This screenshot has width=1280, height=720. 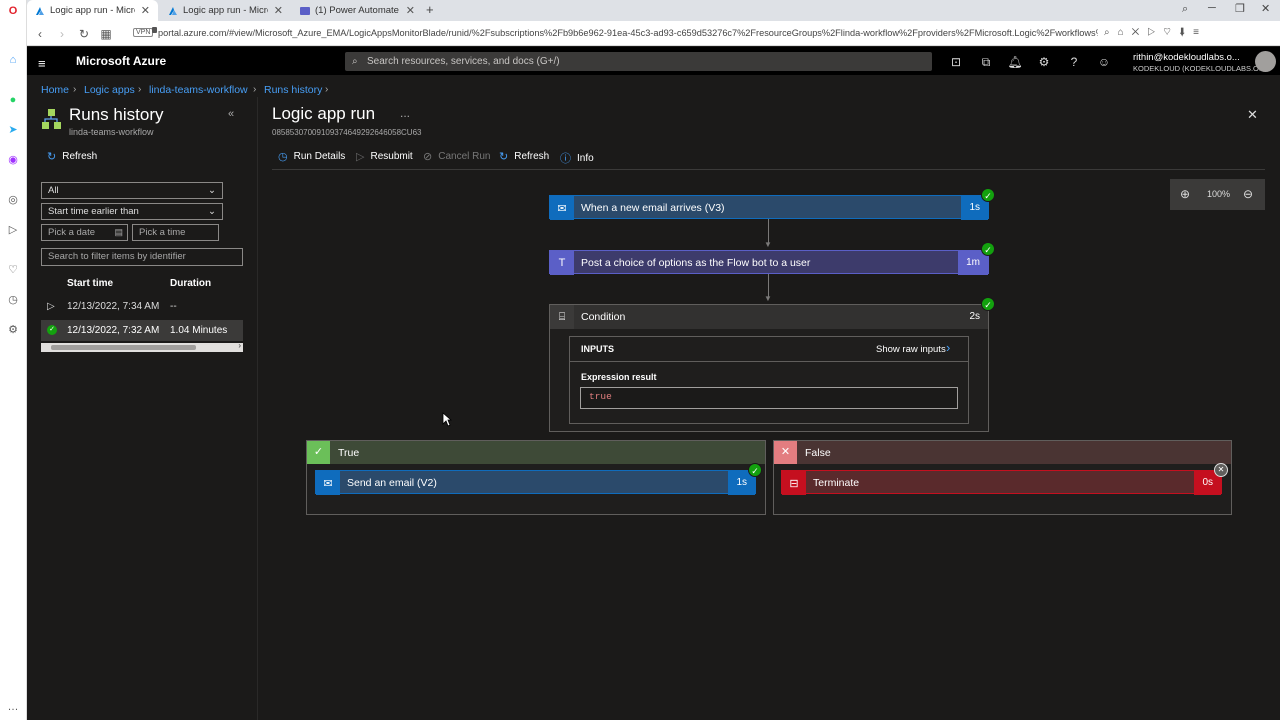 I want to click on breadcrumb-logic-apps: Logic apps, so click(x=109, y=90).